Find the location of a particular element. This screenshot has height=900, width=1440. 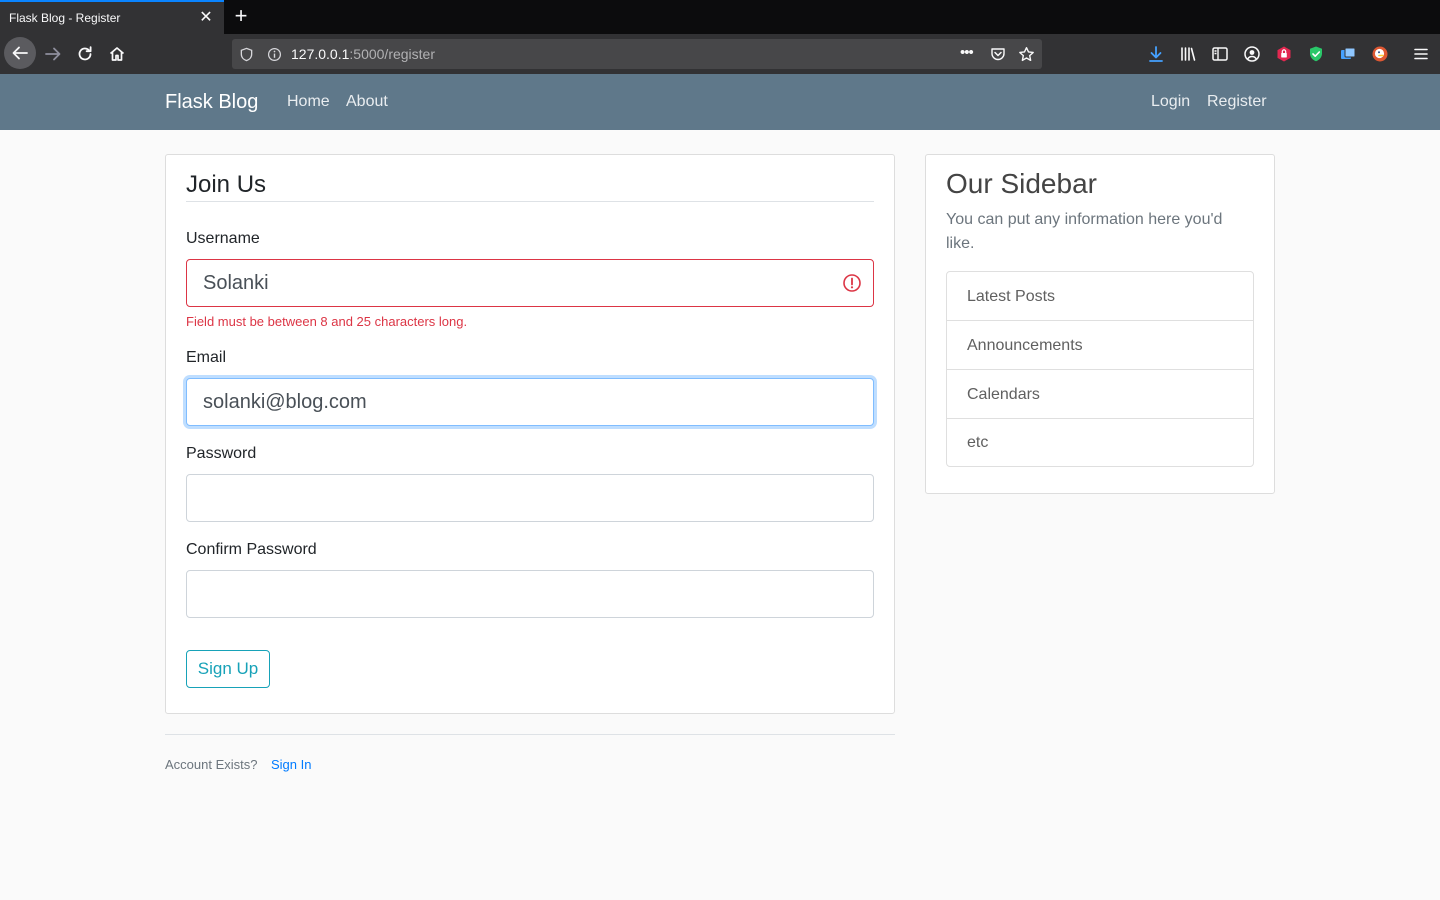

nav-link-login: Login is located at coordinates (1170, 102).